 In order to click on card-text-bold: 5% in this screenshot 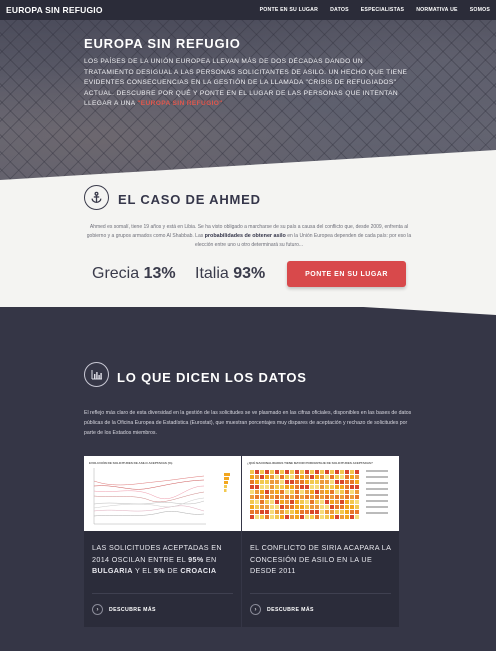, I will do `click(159, 570)`.